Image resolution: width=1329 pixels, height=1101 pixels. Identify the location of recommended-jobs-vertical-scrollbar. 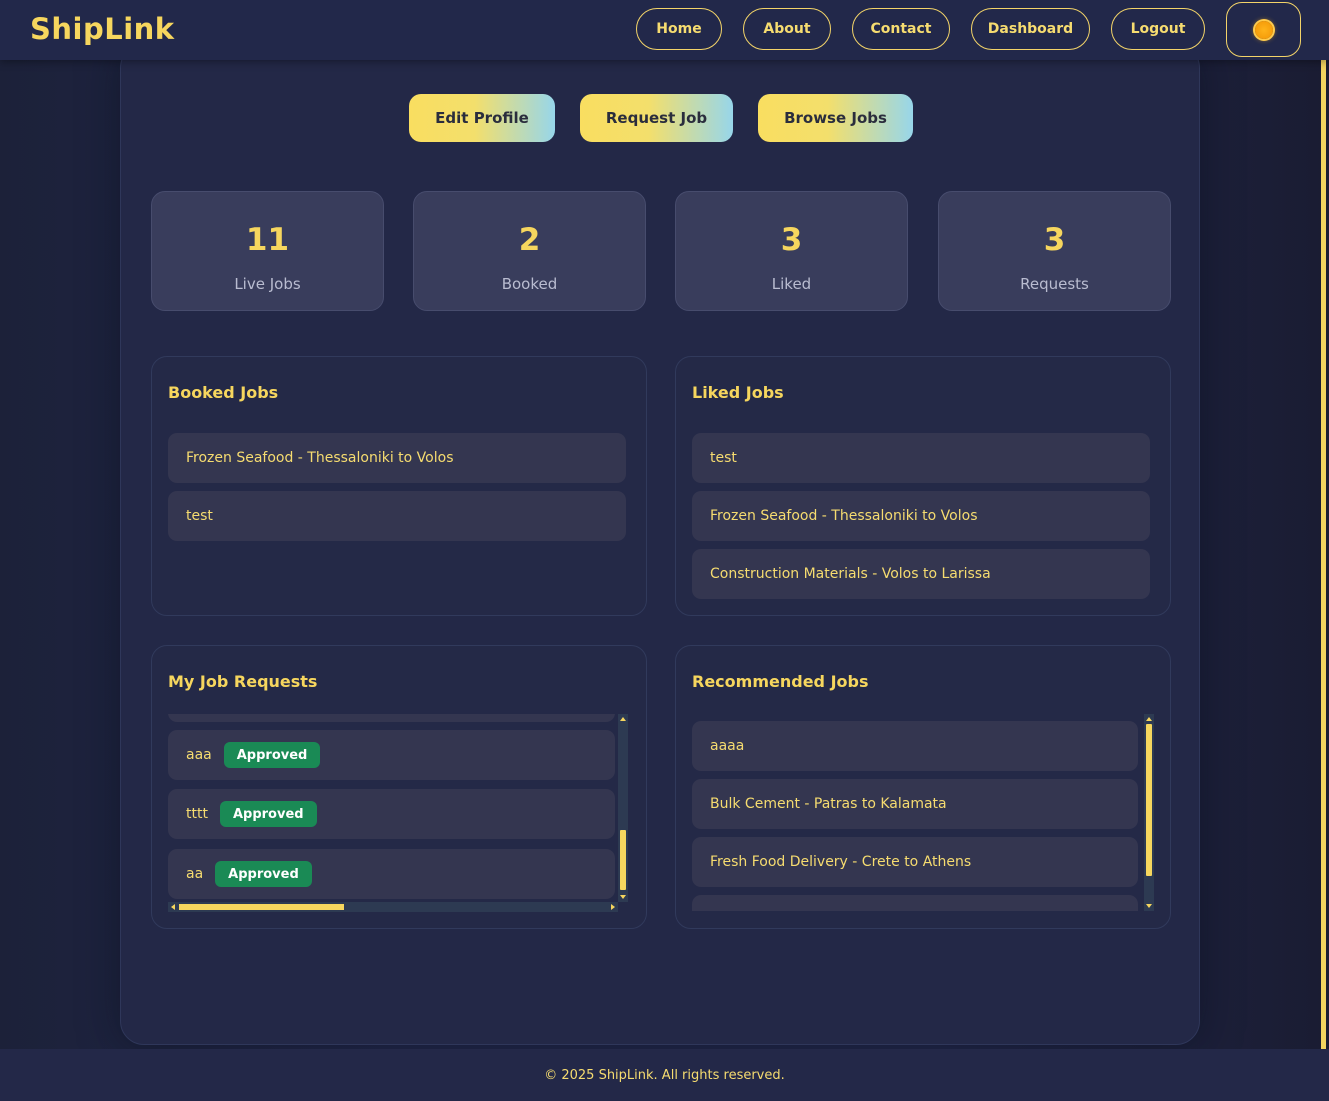
(1149, 812).